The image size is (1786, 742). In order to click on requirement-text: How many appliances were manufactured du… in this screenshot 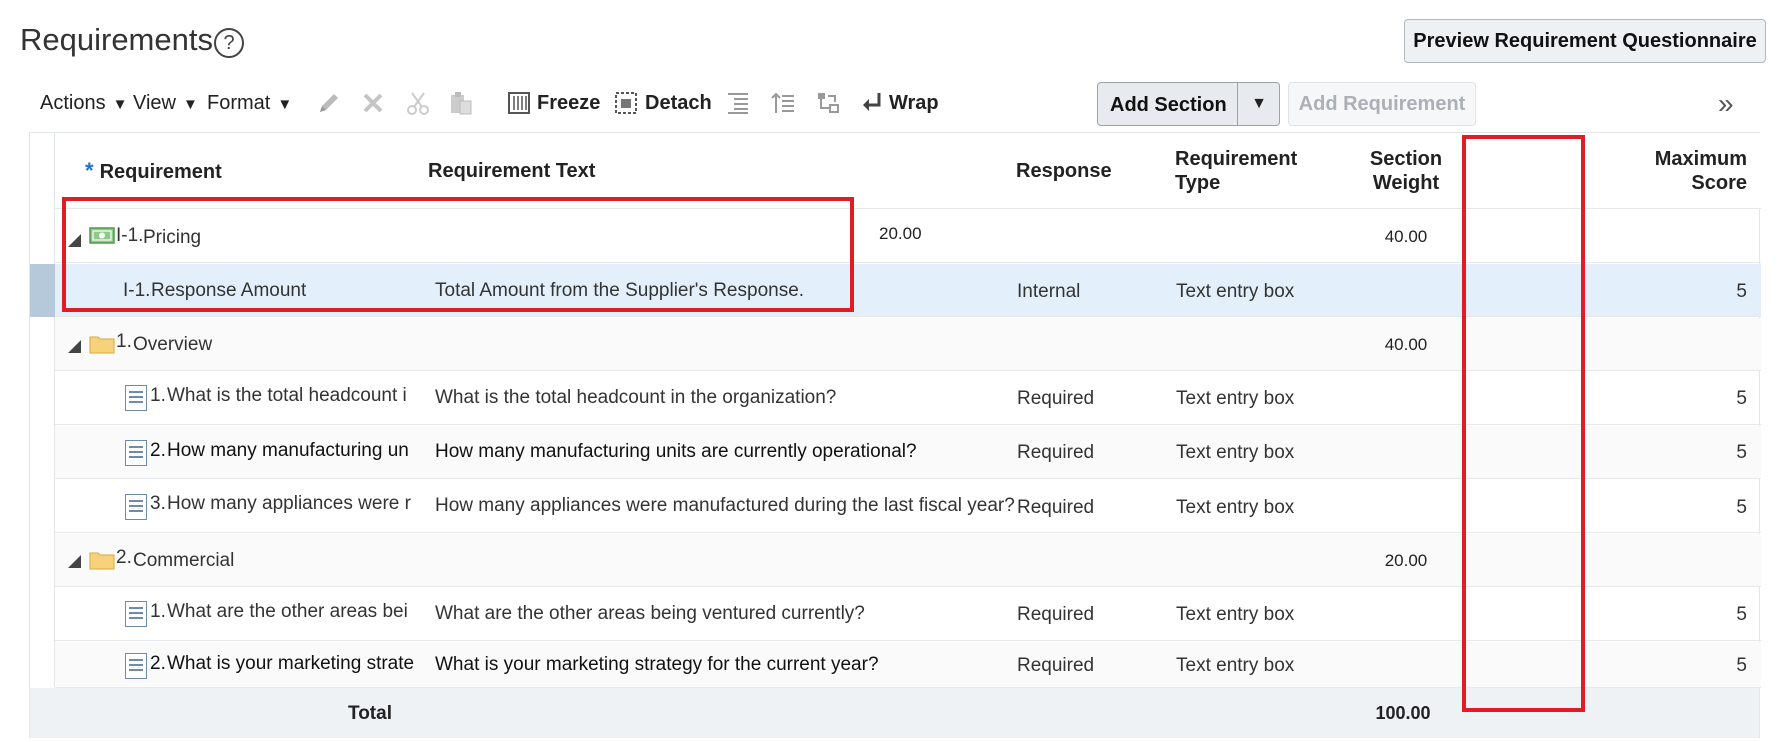, I will do `click(725, 505)`.